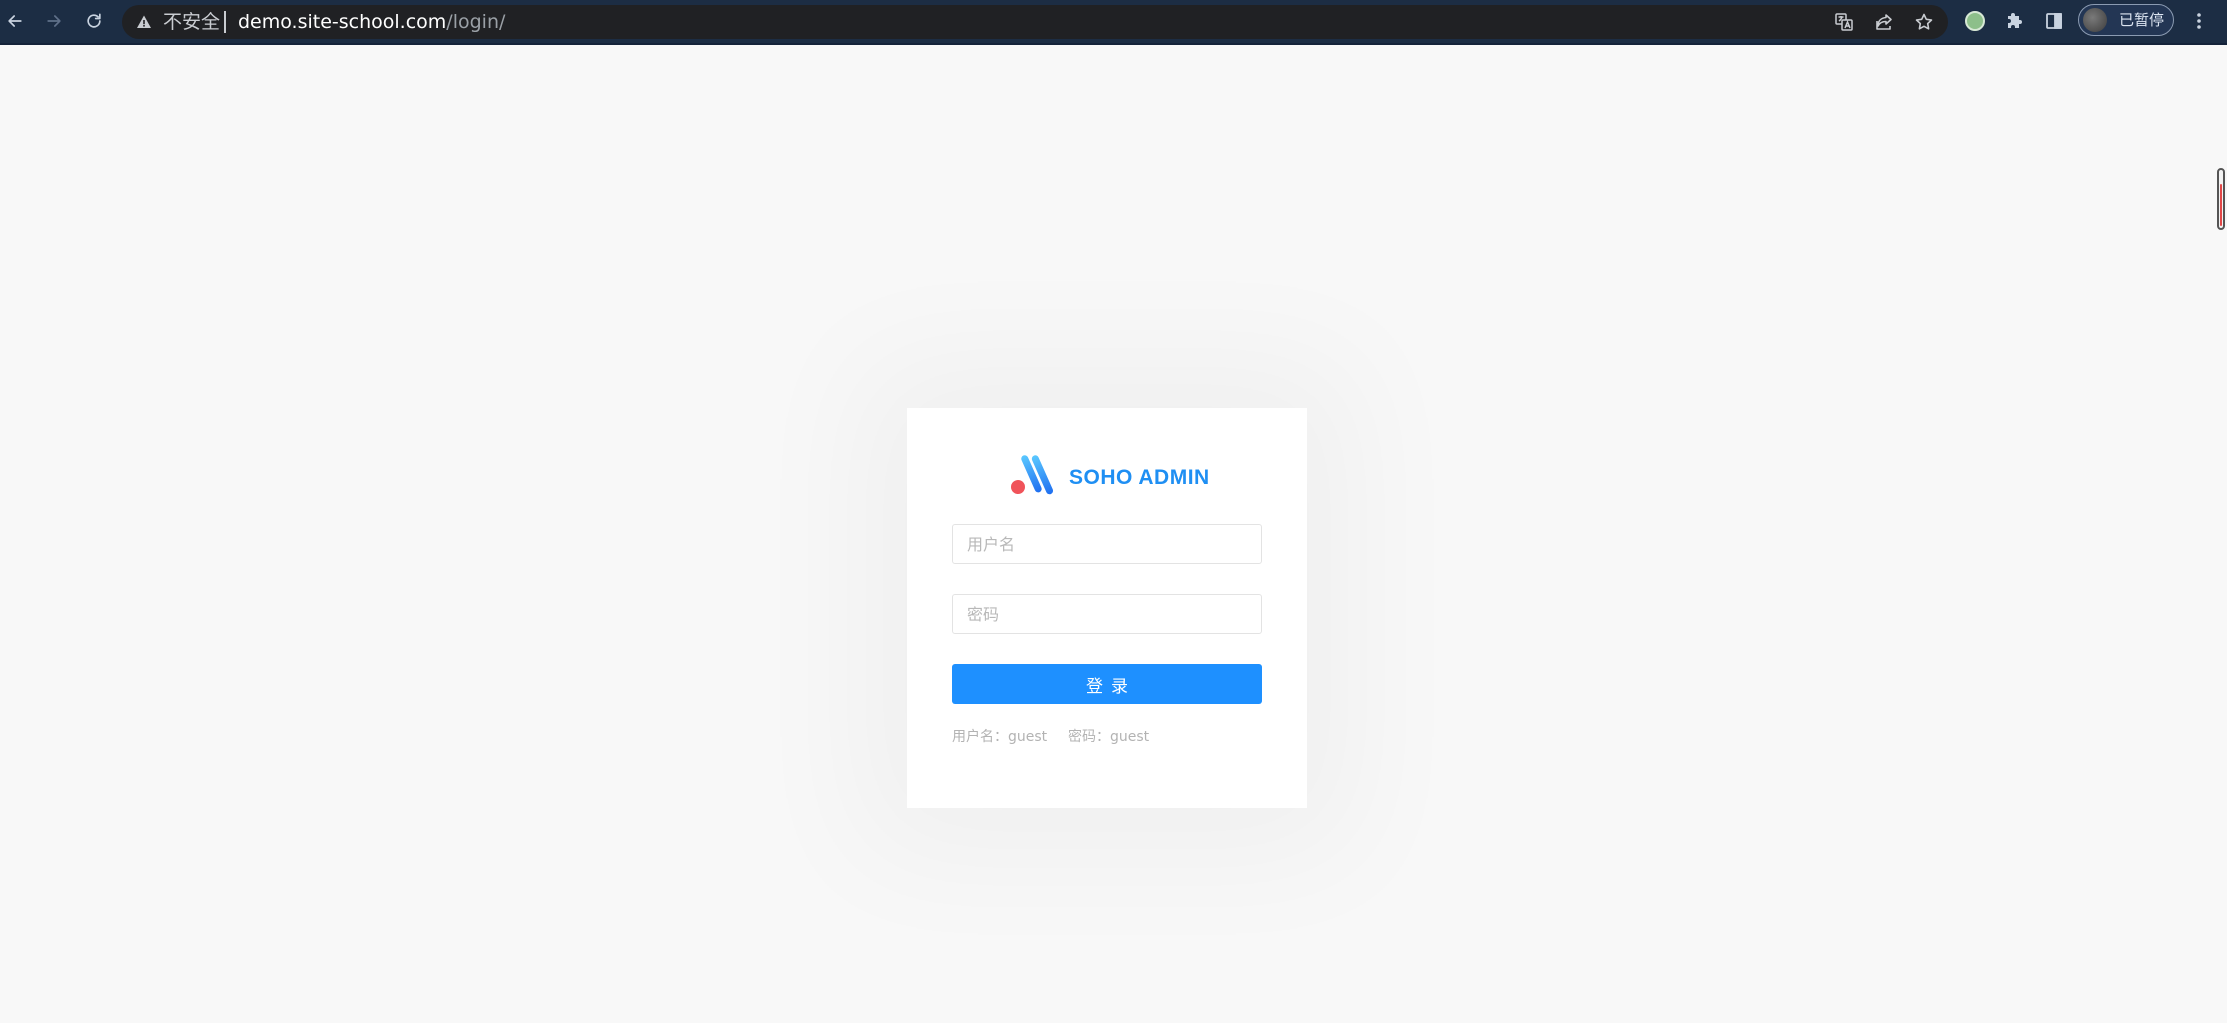 Image resolution: width=2227 pixels, height=1023 pixels. Describe the element at coordinates (1139, 477) in the screenshot. I see `brand-name: SOHO ADMIN` at that location.